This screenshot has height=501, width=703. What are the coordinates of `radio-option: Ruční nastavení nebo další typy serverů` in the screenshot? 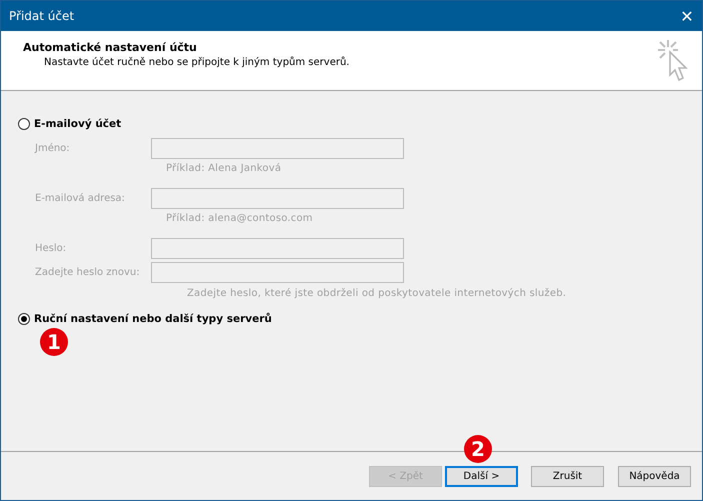 It's located at (360, 319).